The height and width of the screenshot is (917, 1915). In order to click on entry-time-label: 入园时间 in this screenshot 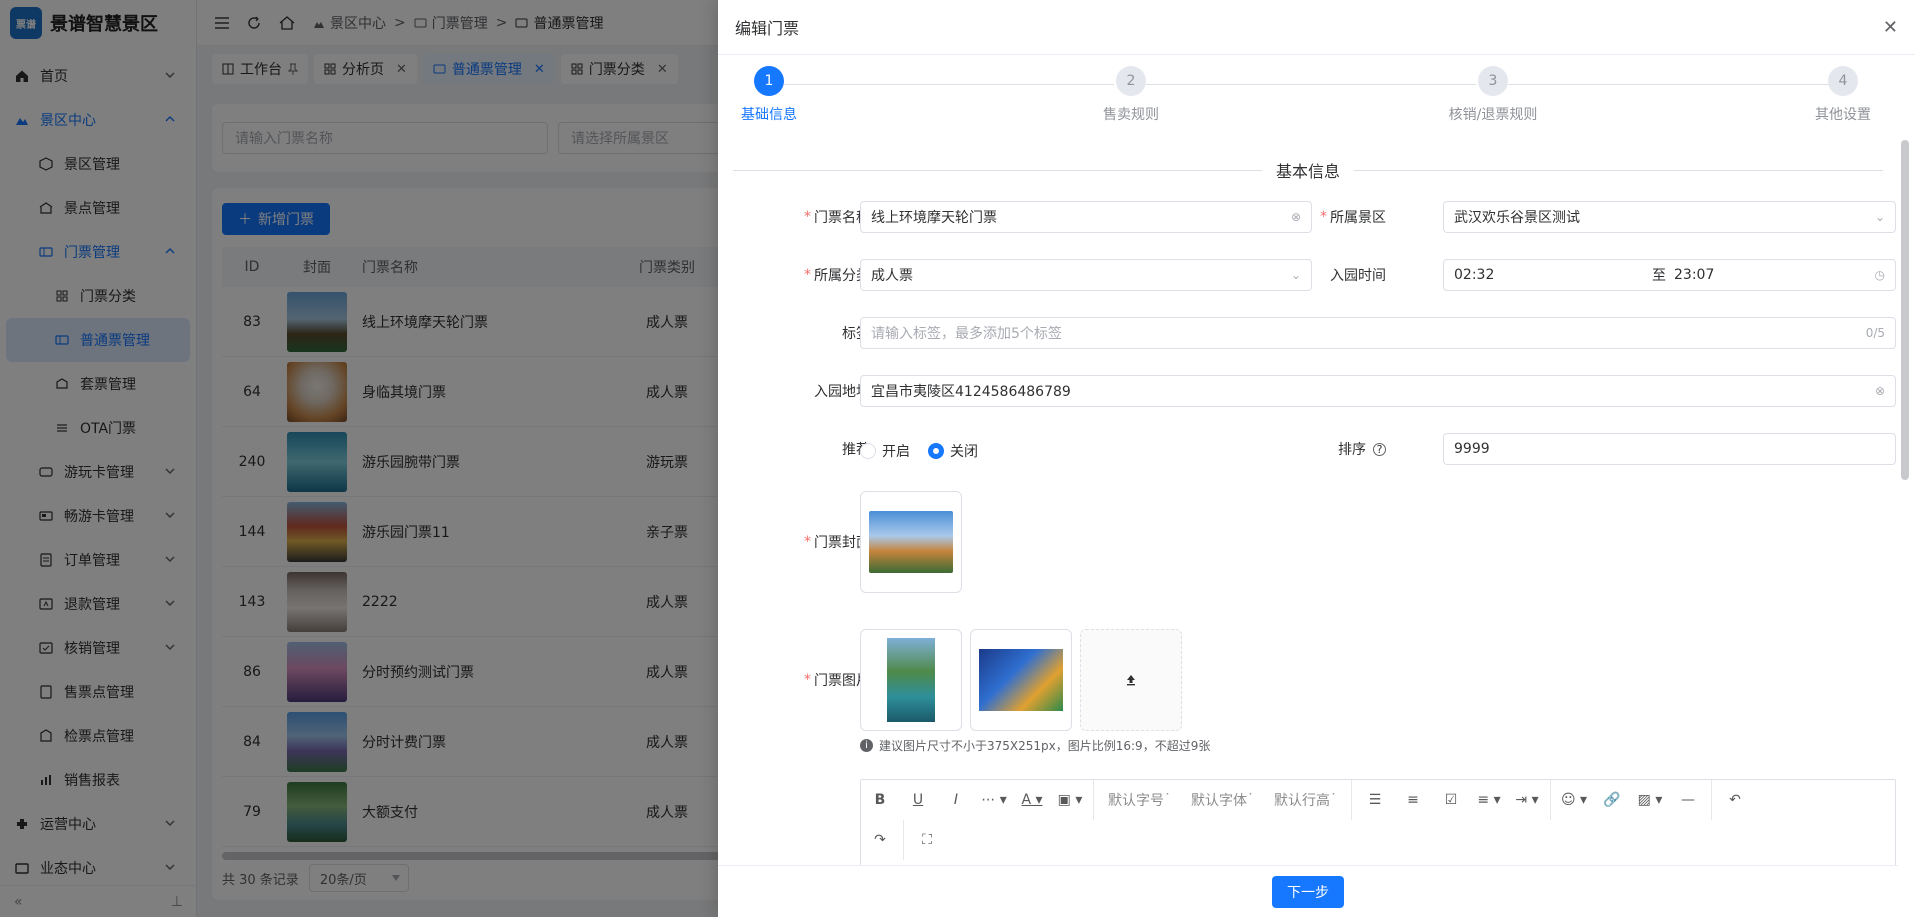, I will do `click(1326, 275)`.